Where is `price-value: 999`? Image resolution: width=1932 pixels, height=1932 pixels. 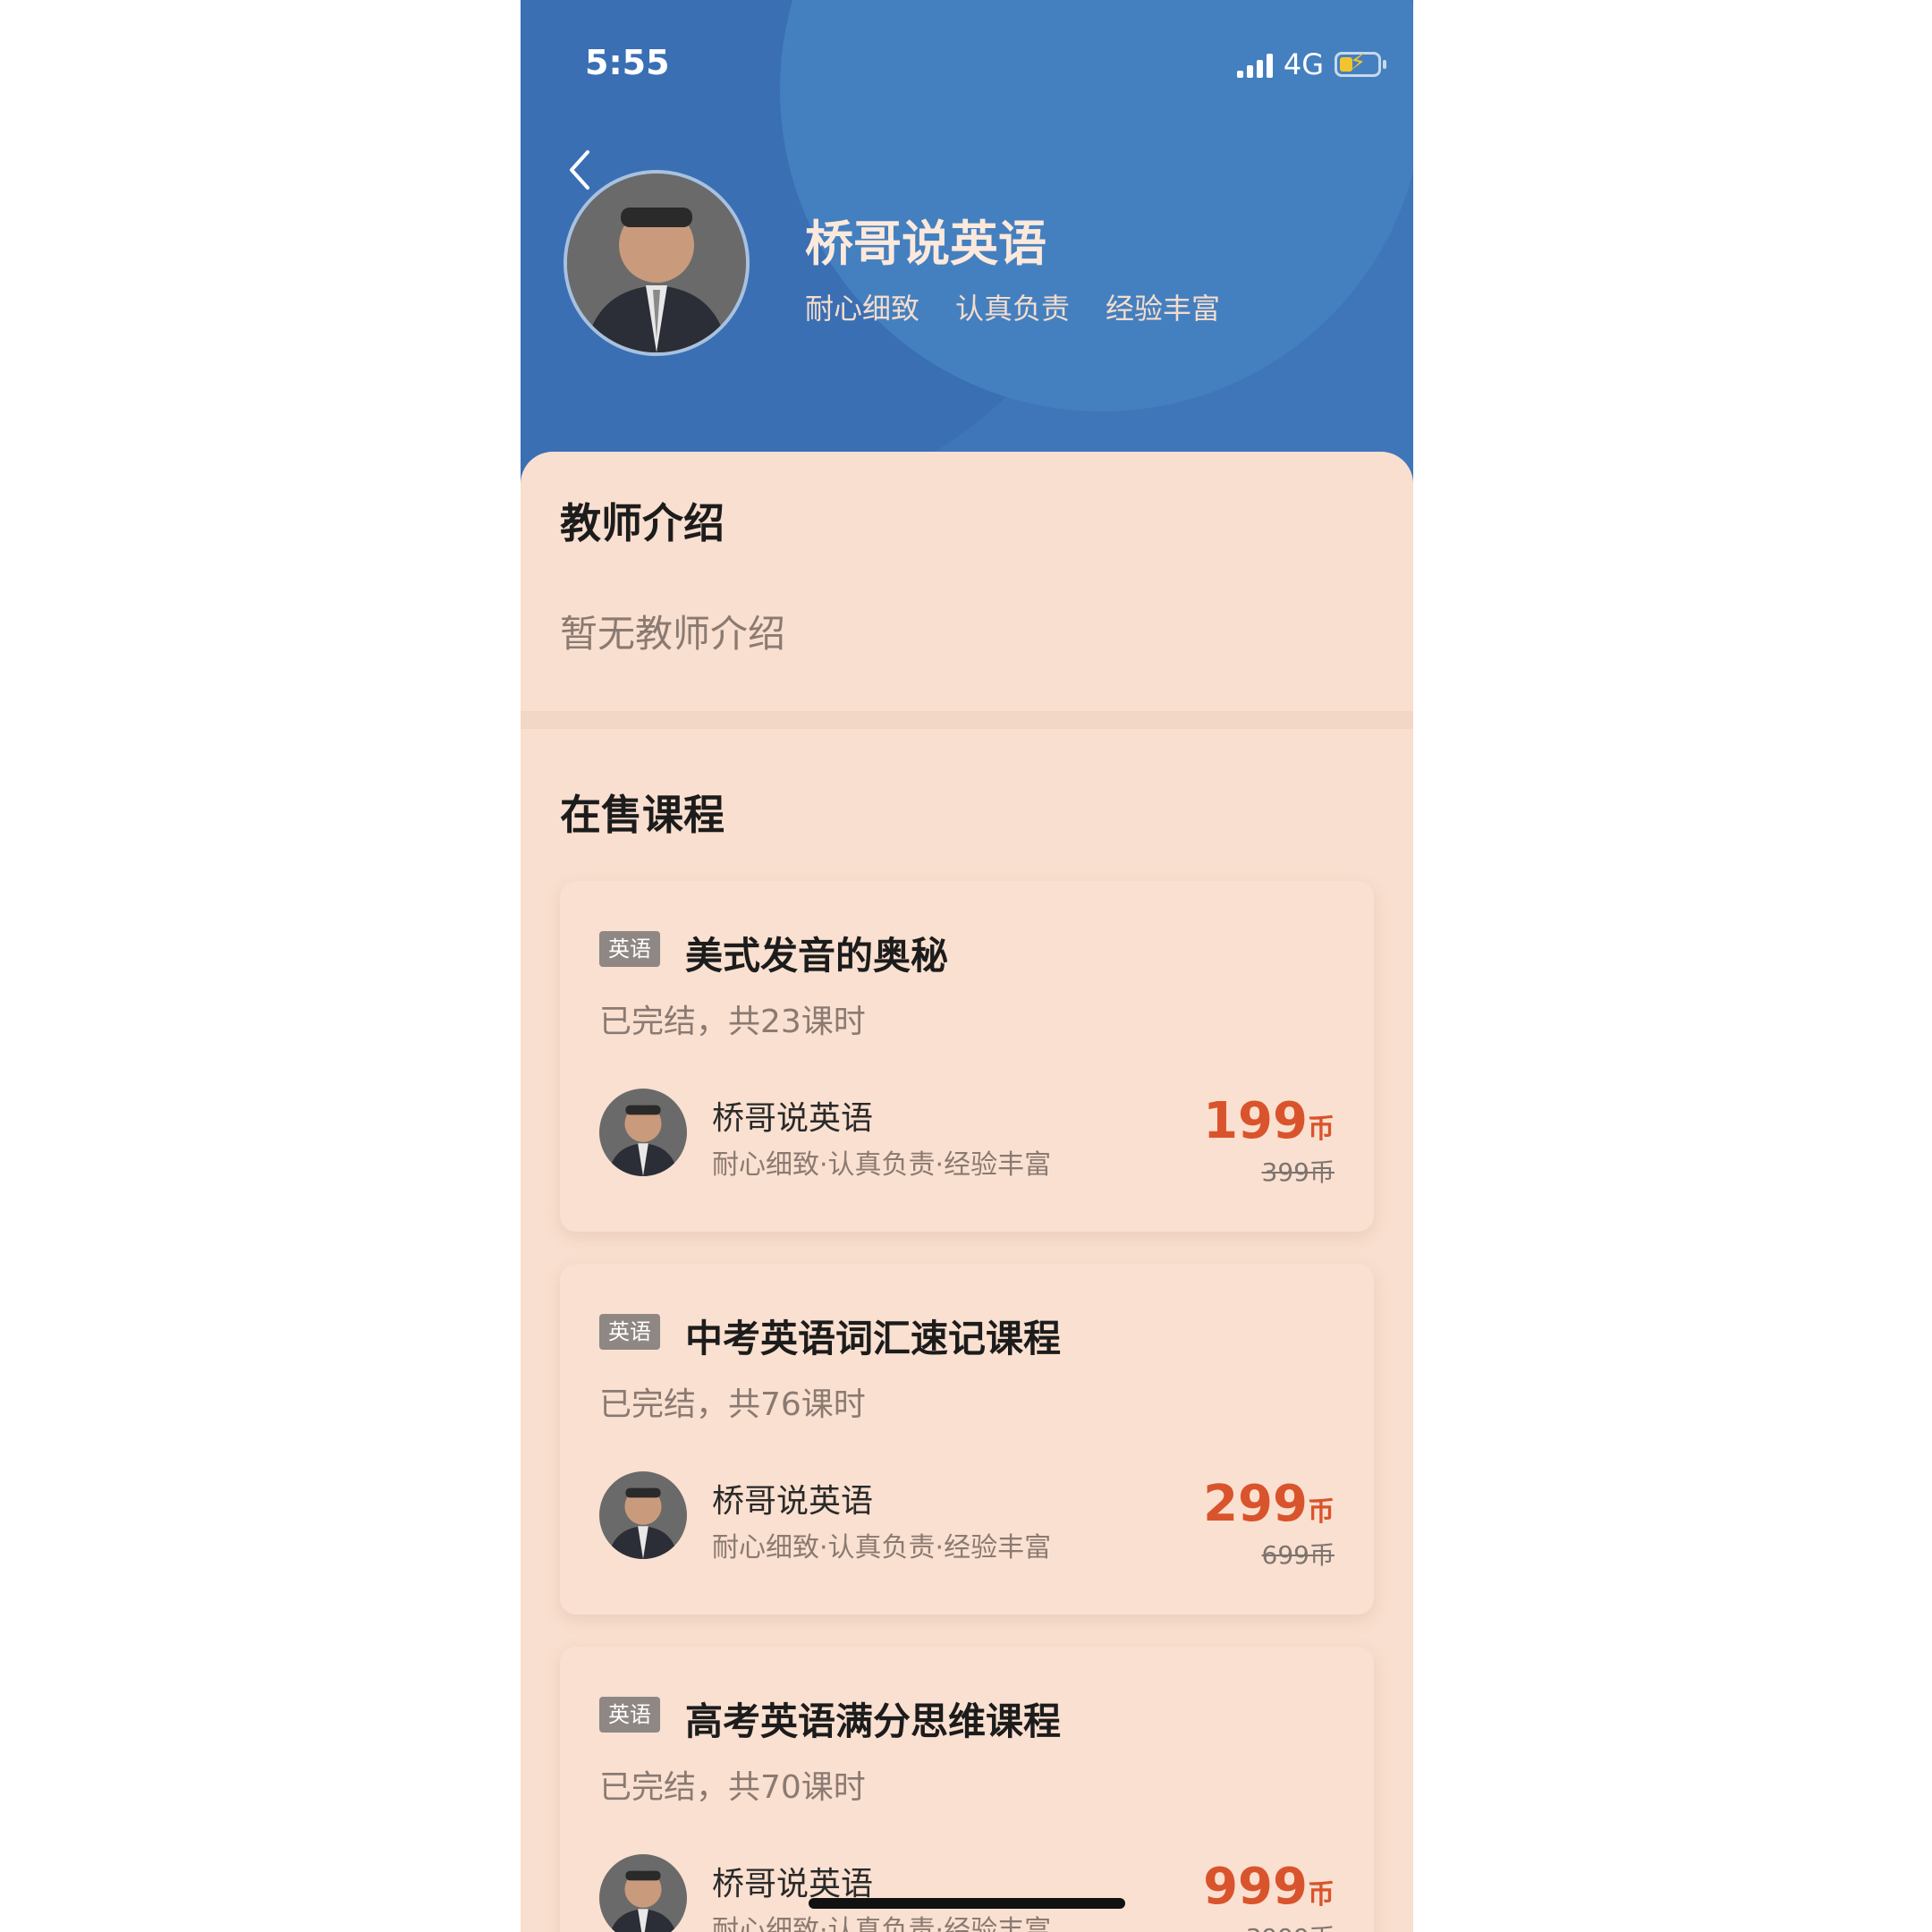
price-value: 999 is located at coordinates (1255, 1887).